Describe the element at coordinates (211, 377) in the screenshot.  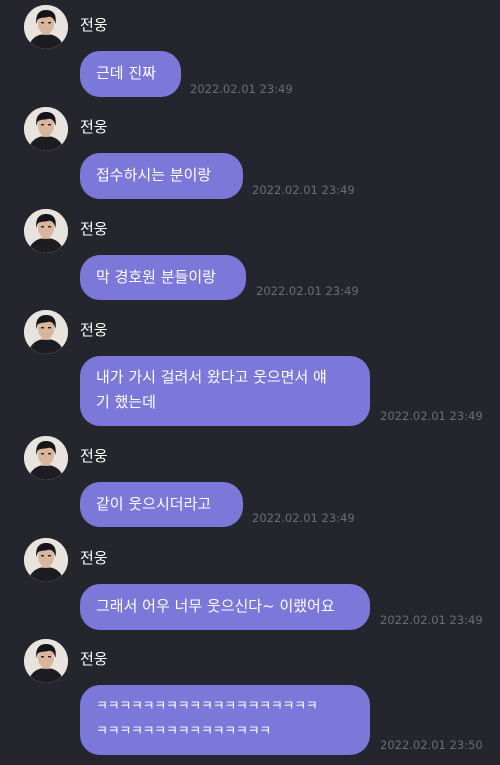
I see `message-text-line: 내가 가시 걸려서 왔다고 웃으면서 얘` at that location.